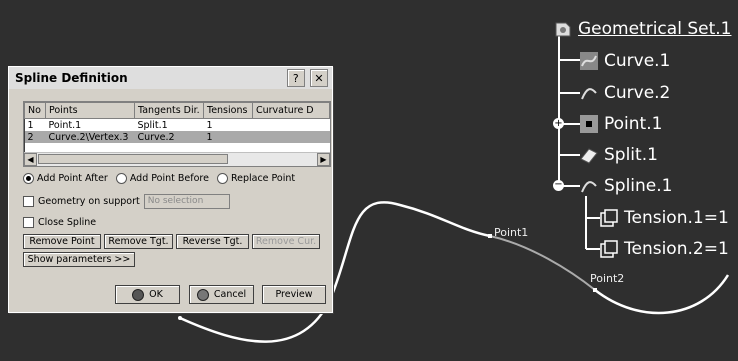  I want to click on geometry-on-support-label: Geometry on support, so click(89, 201).